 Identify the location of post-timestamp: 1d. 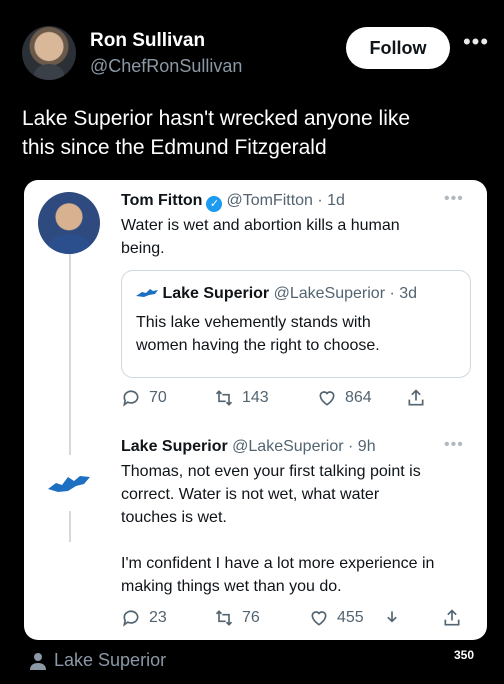
(336, 200).